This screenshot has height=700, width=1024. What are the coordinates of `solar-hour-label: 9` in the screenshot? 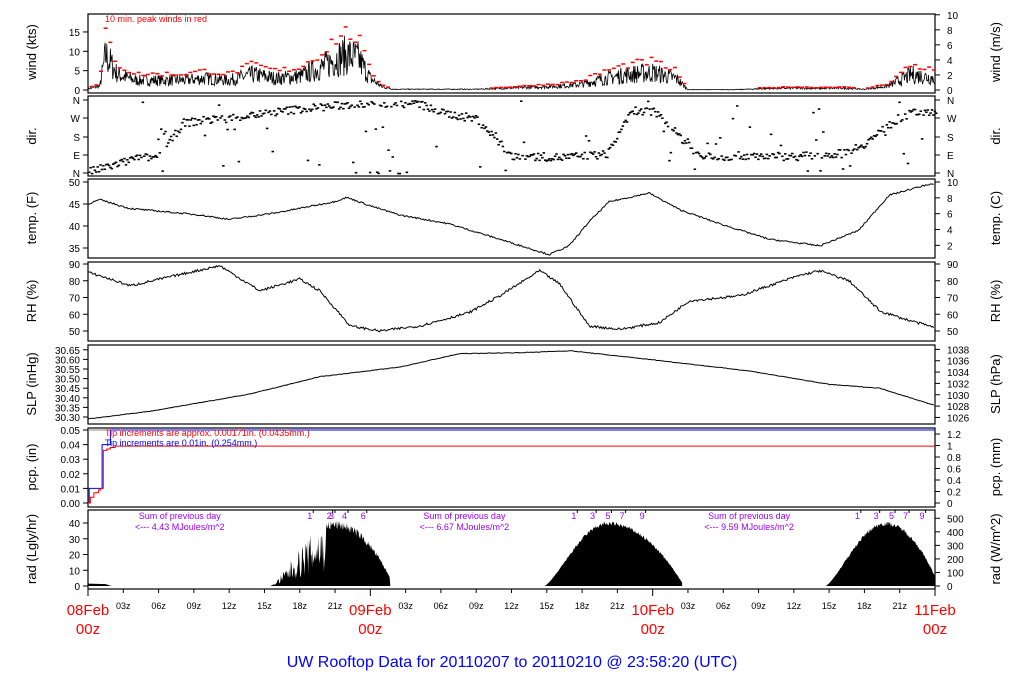 It's located at (642, 516).